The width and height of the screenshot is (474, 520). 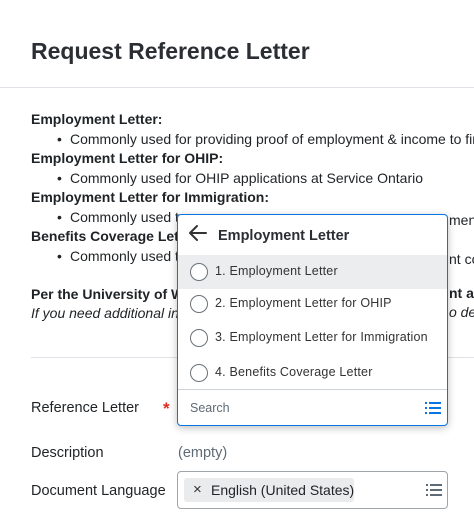 What do you see at coordinates (203, 453) in the screenshot?
I see `description-value: (empty)` at bounding box center [203, 453].